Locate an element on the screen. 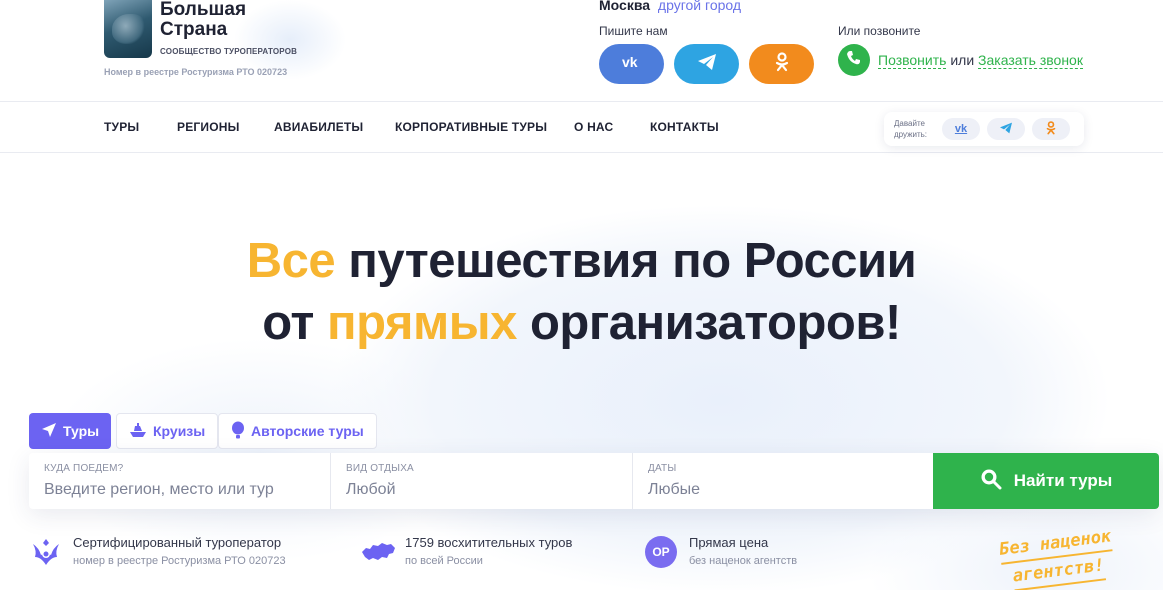 The height and width of the screenshot is (590, 1163). or-text: или is located at coordinates (962, 60).